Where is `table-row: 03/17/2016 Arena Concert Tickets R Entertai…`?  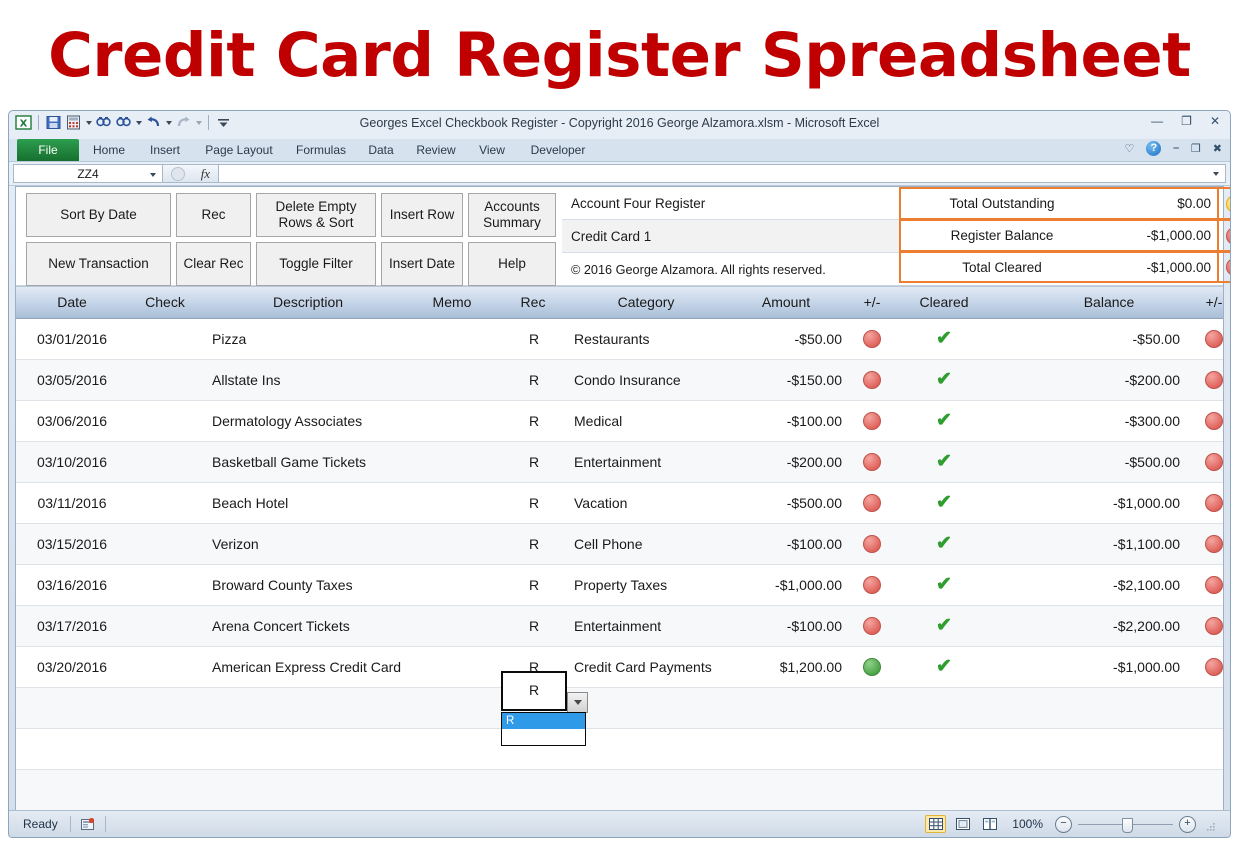
table-row: 03/17/2016 Arena Concert Tickets R Entertai… is located at coordinates (619, 626).